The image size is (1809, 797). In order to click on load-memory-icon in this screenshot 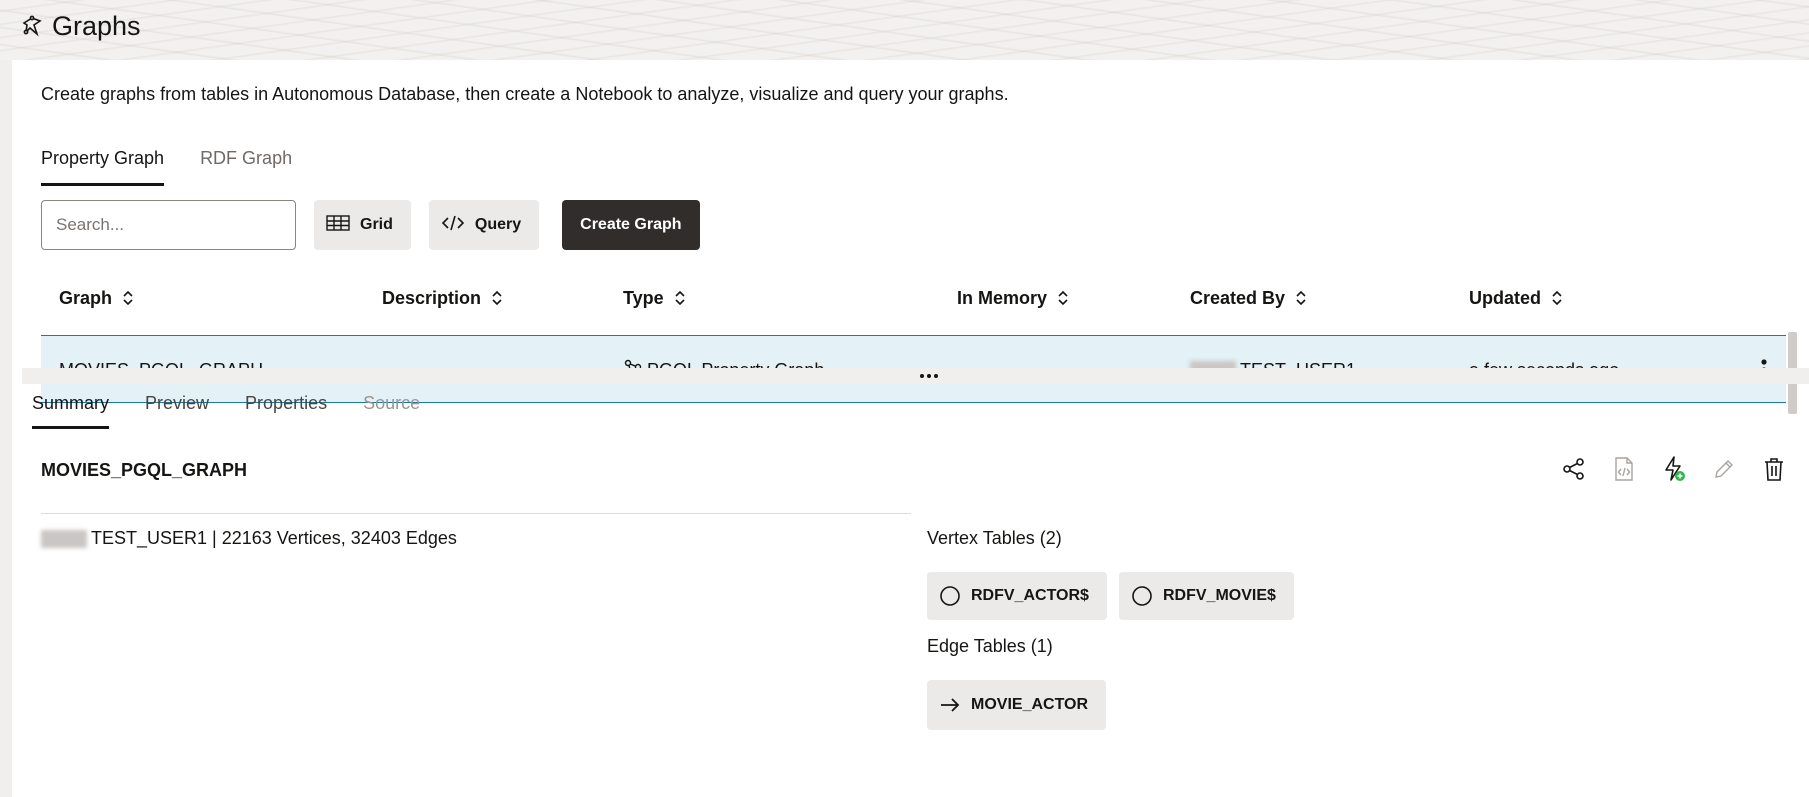, I will do `click(1674, 469)`.